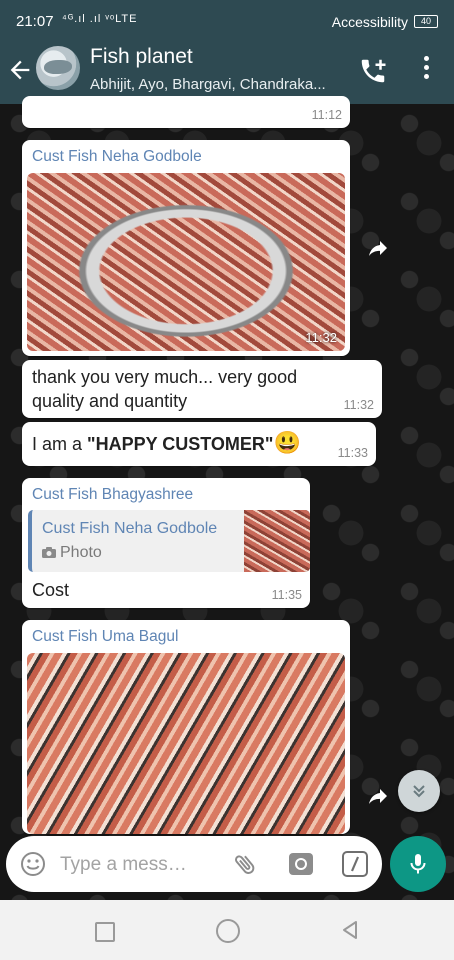 The height and width of the screenshot is (960, 454). What do you see at coordinates (287, 442) in the screenshot?
I see `smiley-emoji: 😃` at bounding box center [287, 442].